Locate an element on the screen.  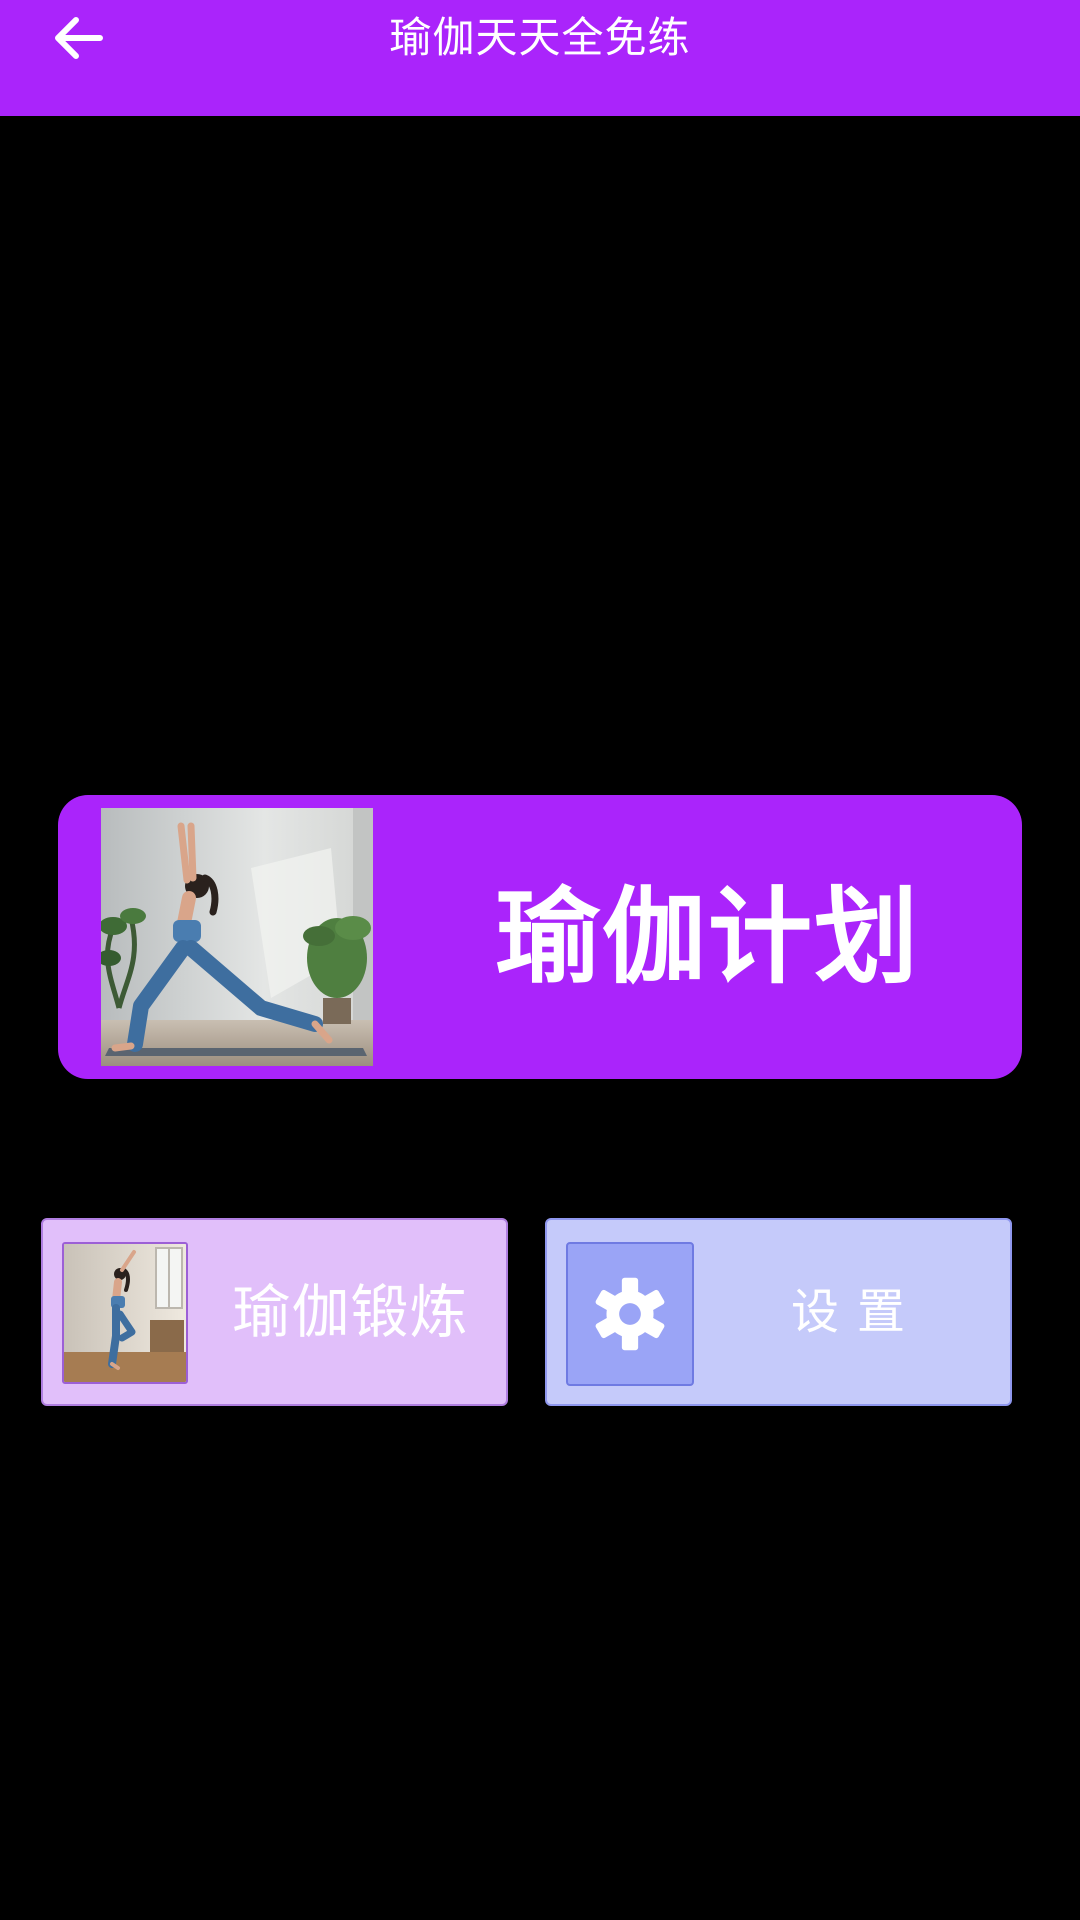
yoga-practice-button: 瑜伽锻炼 is located at coordinates (274, 1312).